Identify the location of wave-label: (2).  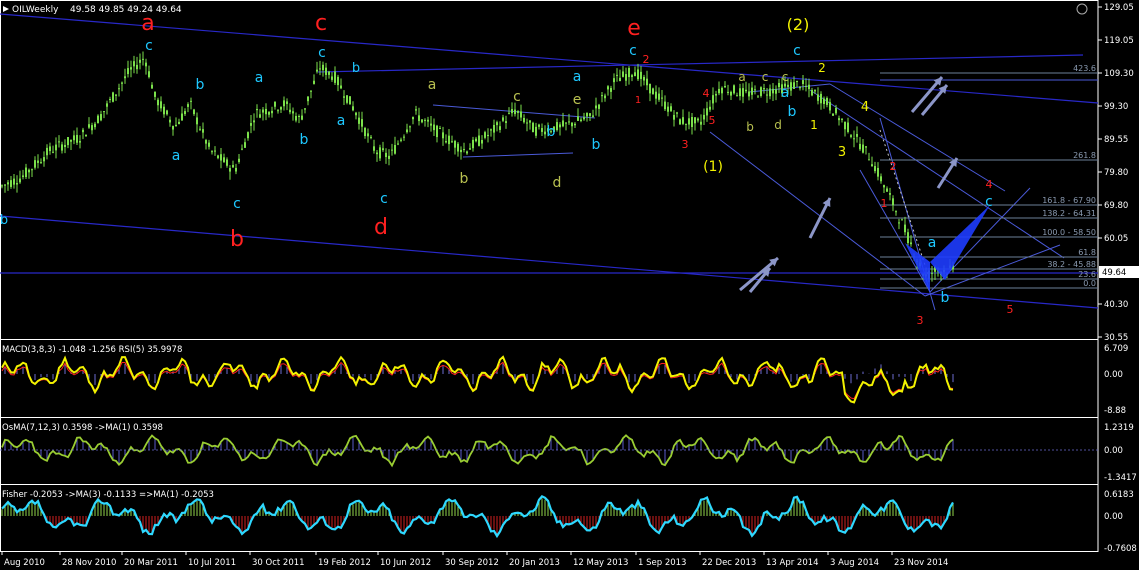
(798, 24).